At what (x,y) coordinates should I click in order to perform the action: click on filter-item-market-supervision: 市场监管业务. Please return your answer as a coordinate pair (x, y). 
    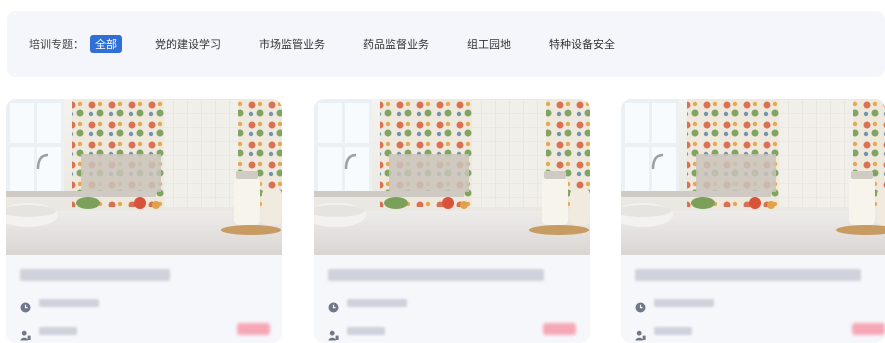
    Looking at the image, I should click on (292, 44).